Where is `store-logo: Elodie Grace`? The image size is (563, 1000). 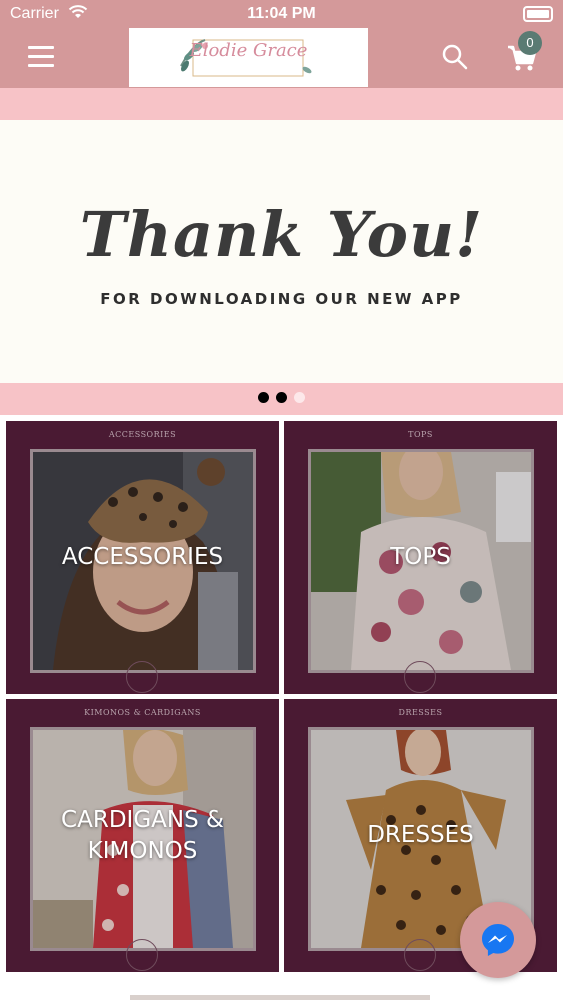
store-logo: Elodie Grace is located at coordinates (248, 57).